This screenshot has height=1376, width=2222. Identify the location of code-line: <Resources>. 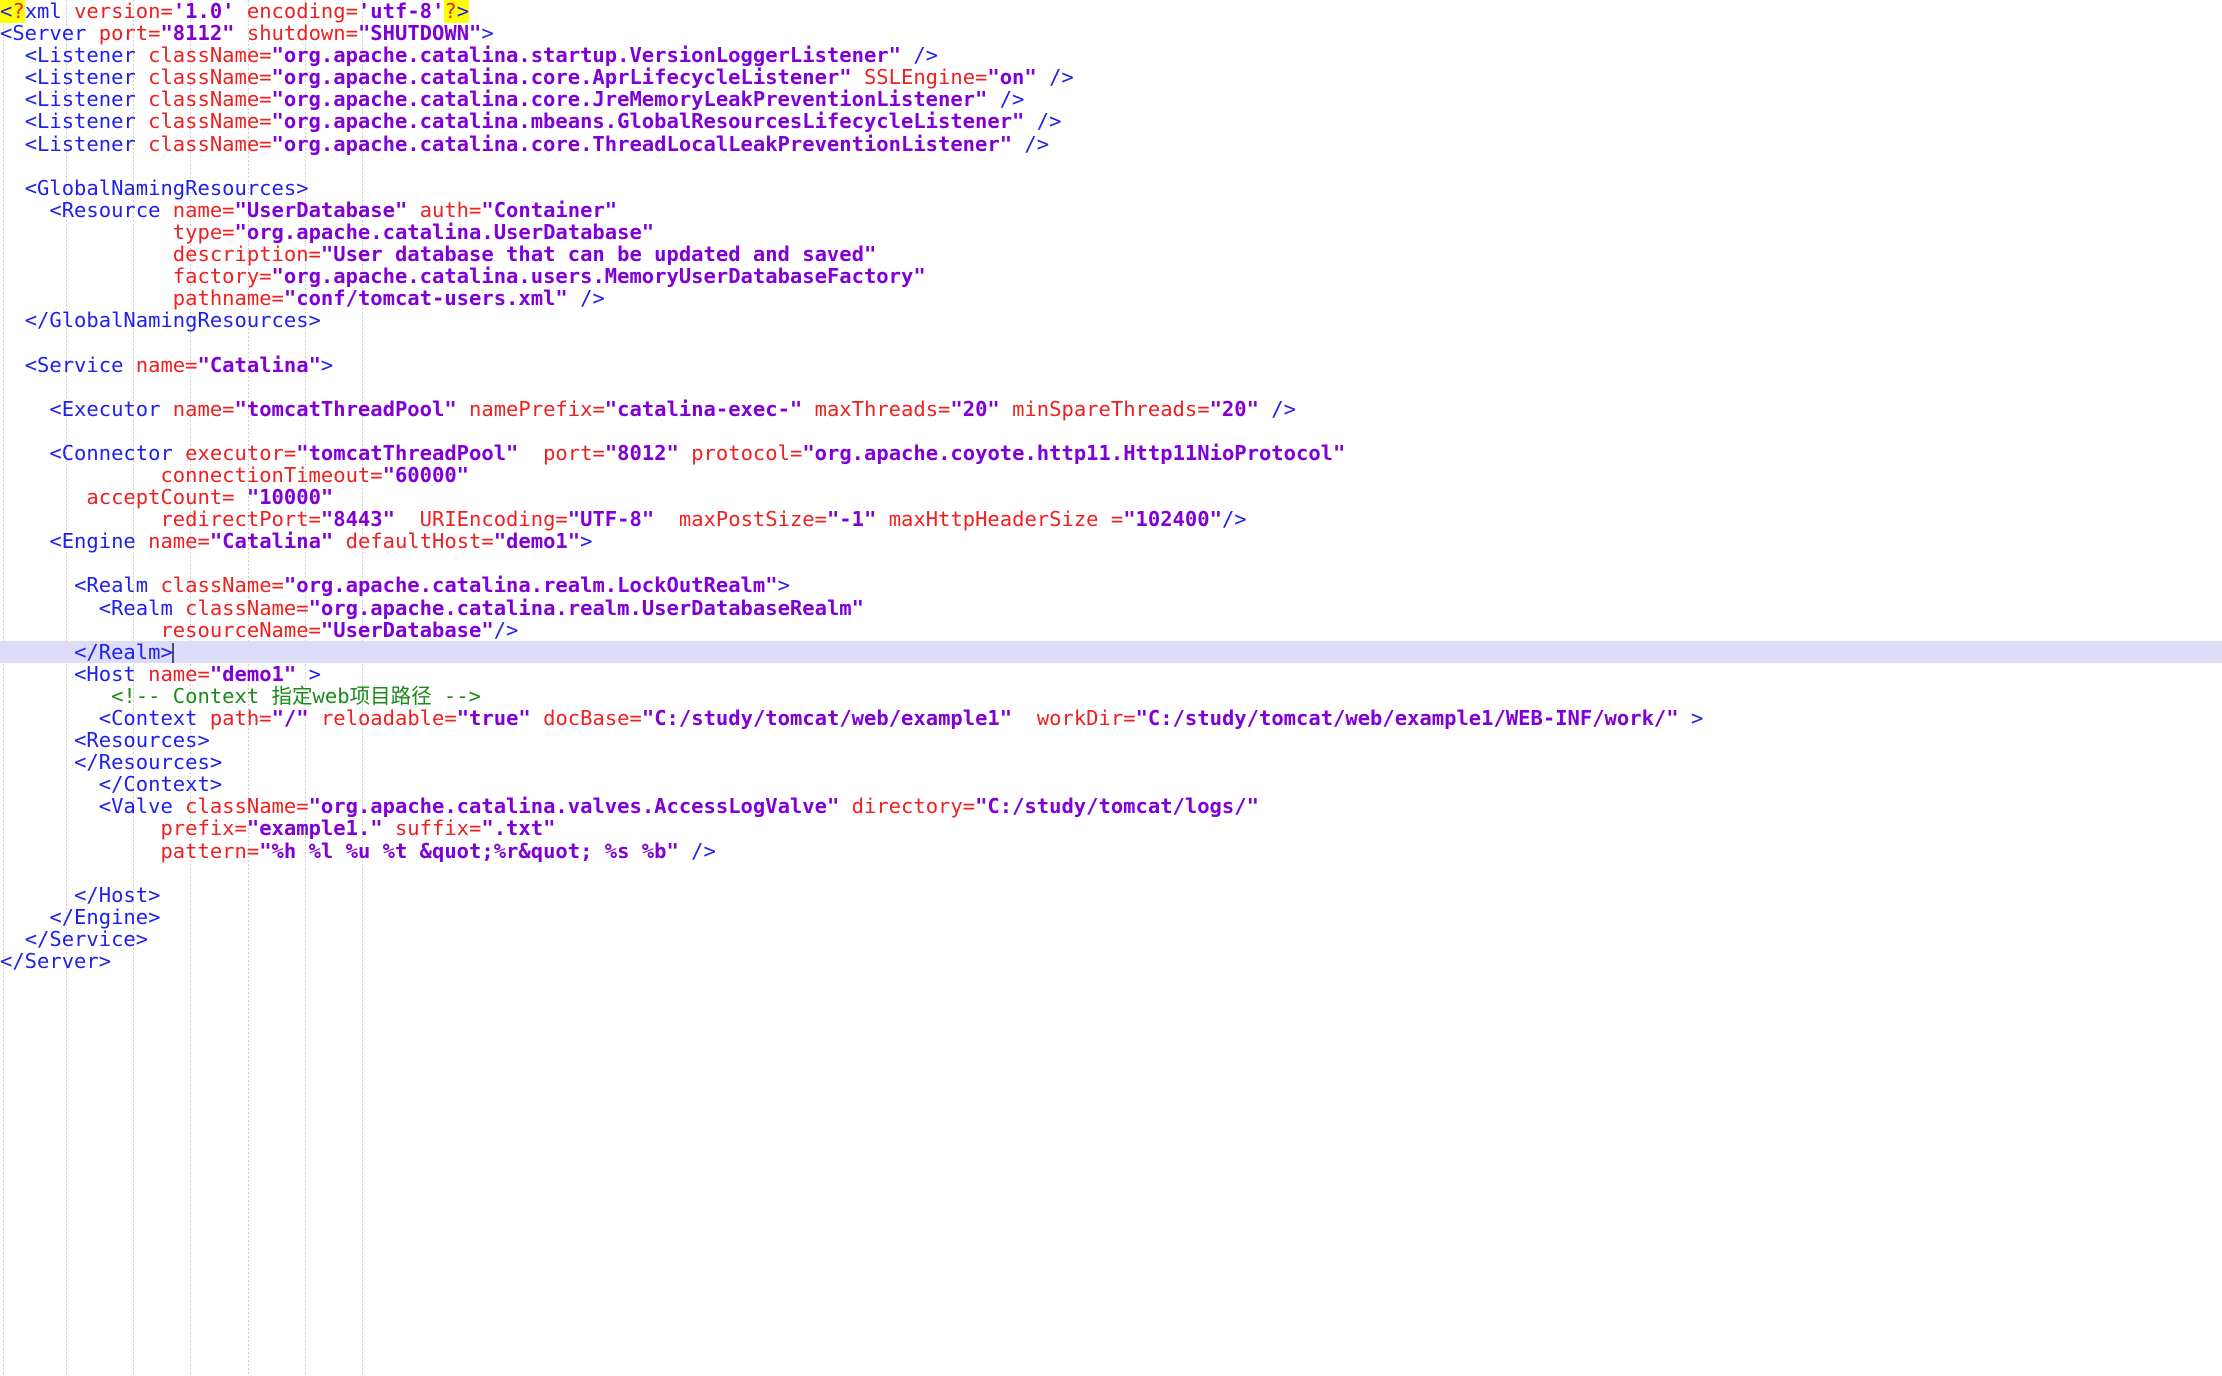
(1111, 740).